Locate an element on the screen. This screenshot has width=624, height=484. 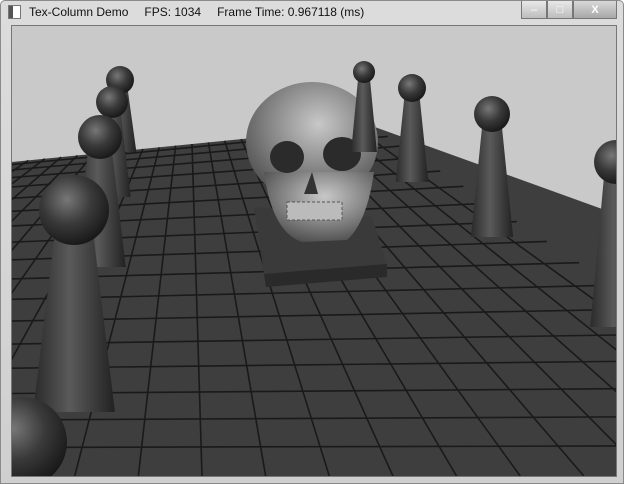
close-button: X is located at coordinates (595, 10).